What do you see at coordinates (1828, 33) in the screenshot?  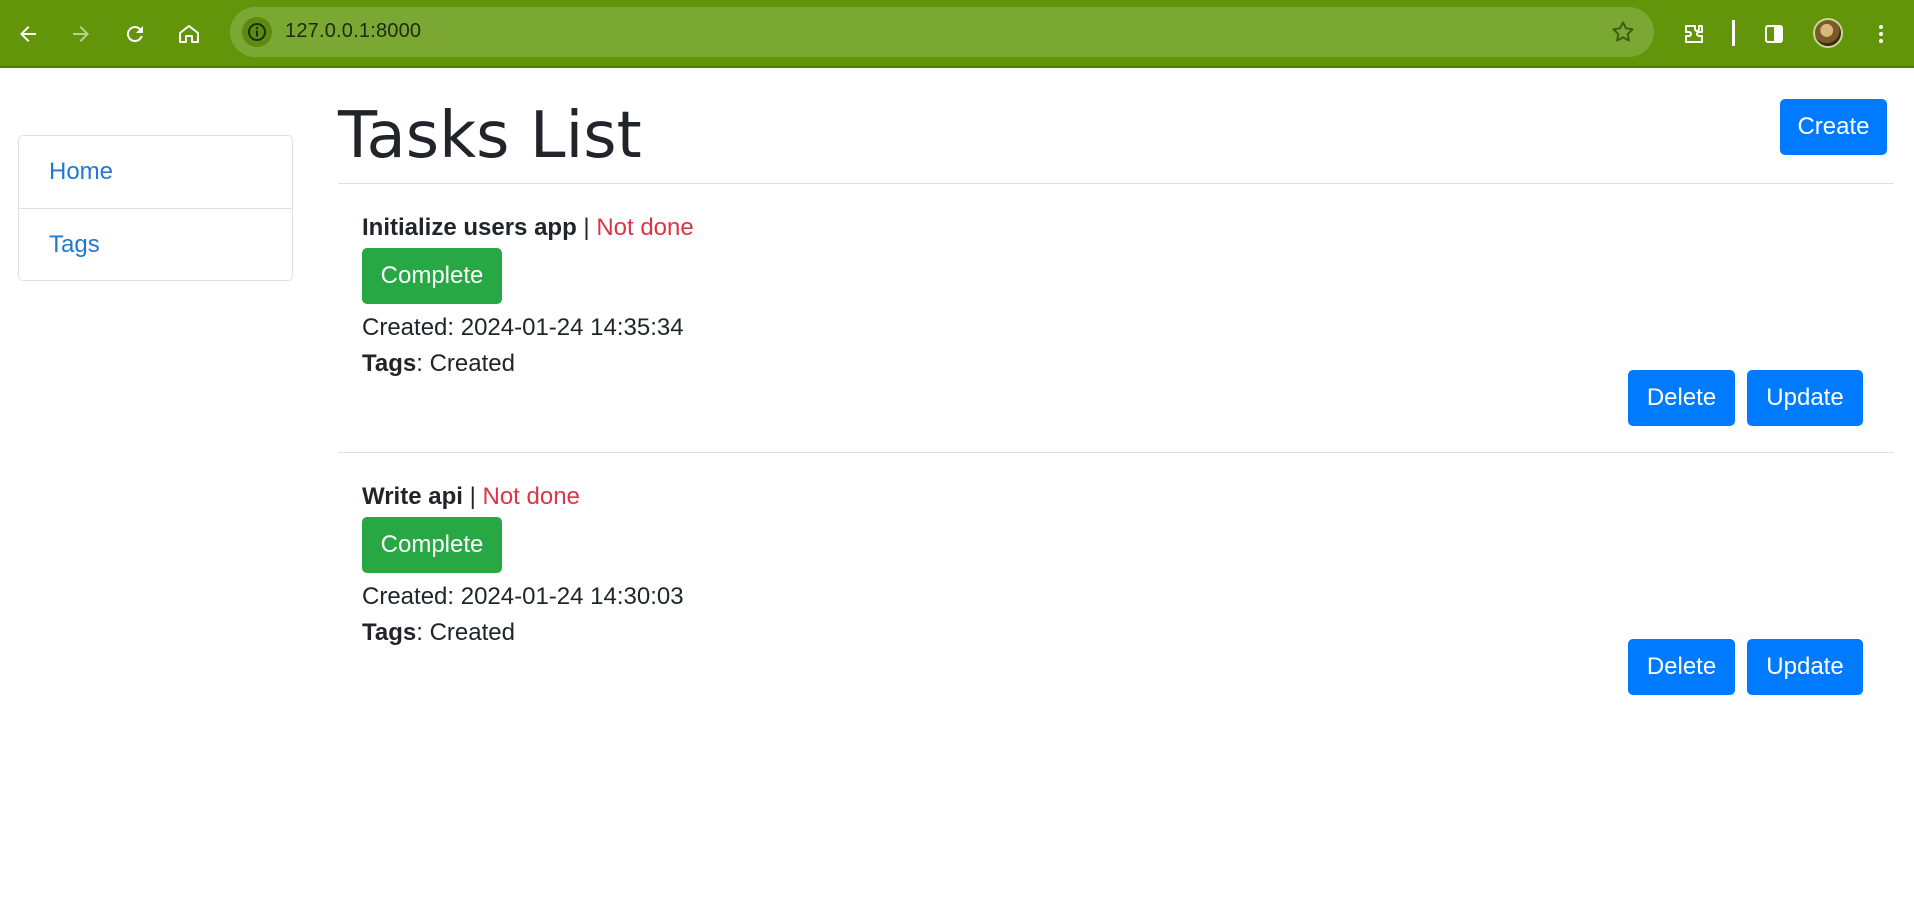 I see `profile-avatar` at bounding box center [1828, 33].